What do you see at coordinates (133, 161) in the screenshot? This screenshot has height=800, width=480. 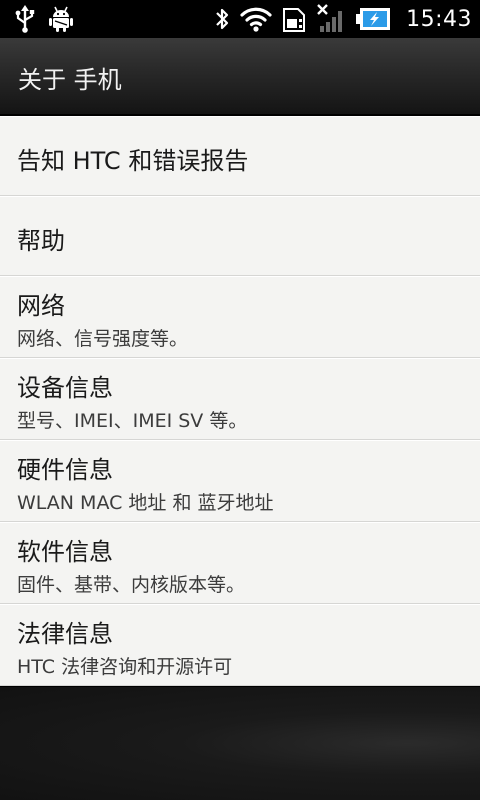 I see `list-item-title: 告知 HTC 和错误报告` at bounding box center [133, 161].